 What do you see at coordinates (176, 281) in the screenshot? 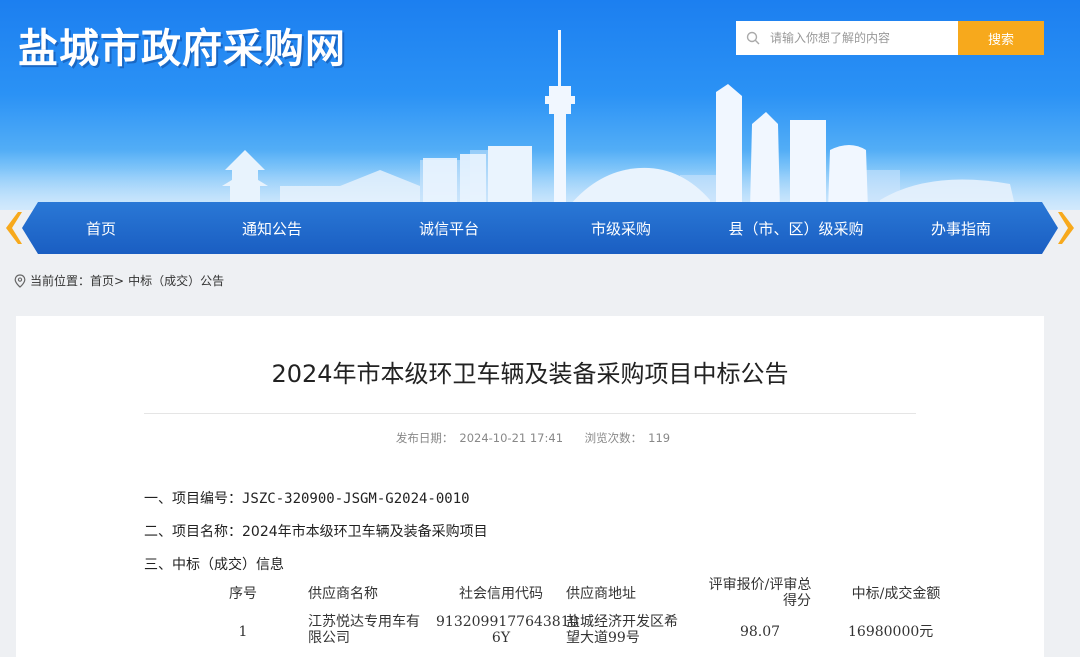
I see `breadcrumb-current: 中标（成交）公告` at bounding box center [176, 281].